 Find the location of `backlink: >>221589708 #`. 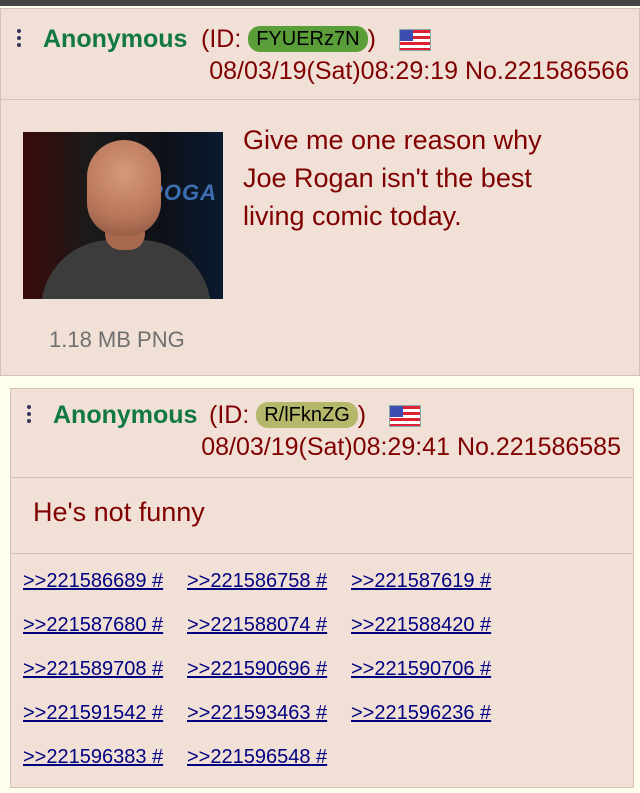

backlink: >>221589708 # is located at coordinates (93, 669).